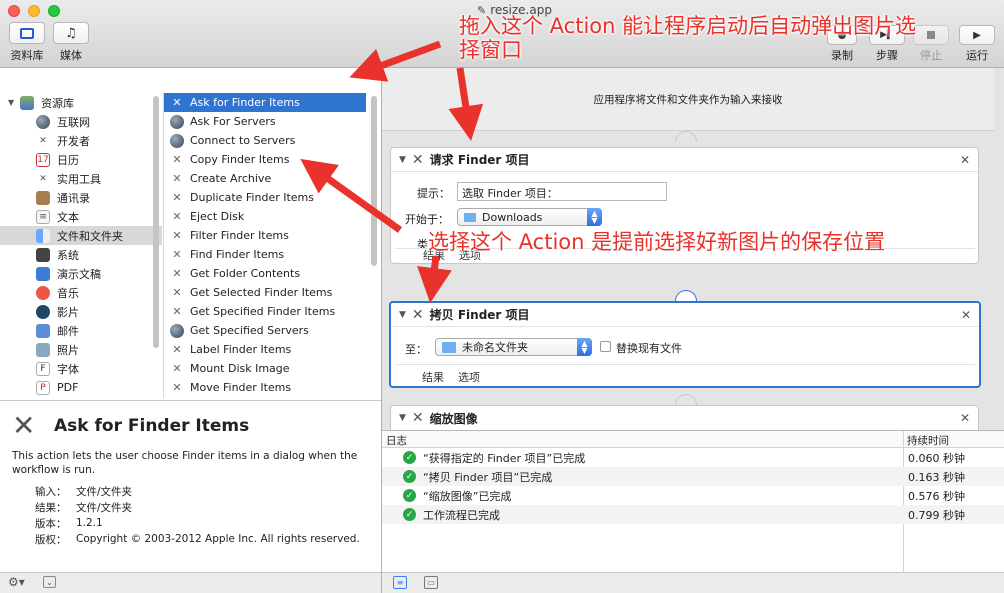  What do you see at coordinates (81, 159) in the screenshot?
I see `library-item: 17 日历` at bounding box center [81, 159].